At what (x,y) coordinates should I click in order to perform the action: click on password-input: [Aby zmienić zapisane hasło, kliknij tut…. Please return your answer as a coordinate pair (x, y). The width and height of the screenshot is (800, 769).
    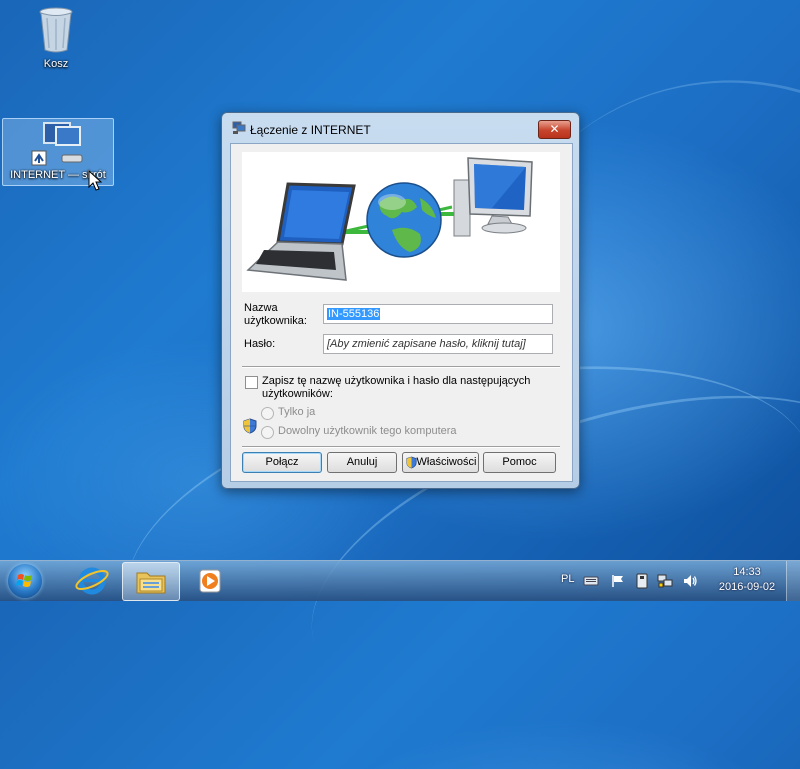
    Looking at the image, I should click on (438, 344).